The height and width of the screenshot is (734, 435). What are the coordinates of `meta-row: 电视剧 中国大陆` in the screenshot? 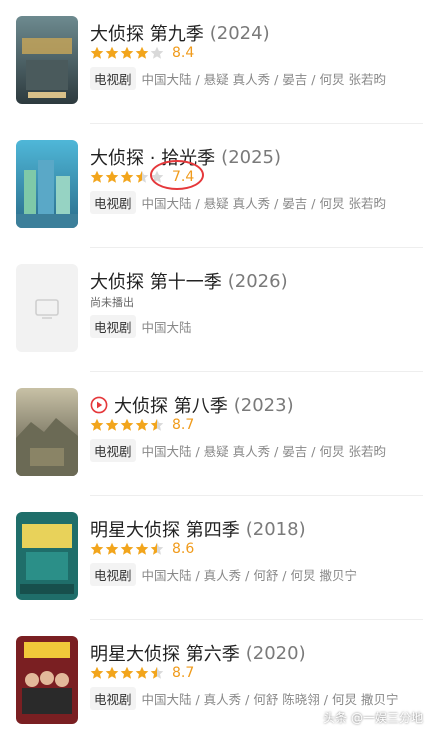 It's located at (141, 326).